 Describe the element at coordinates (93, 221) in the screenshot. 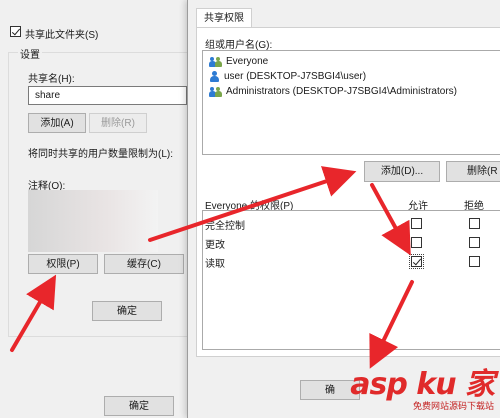

I see `comment-input` at that location.